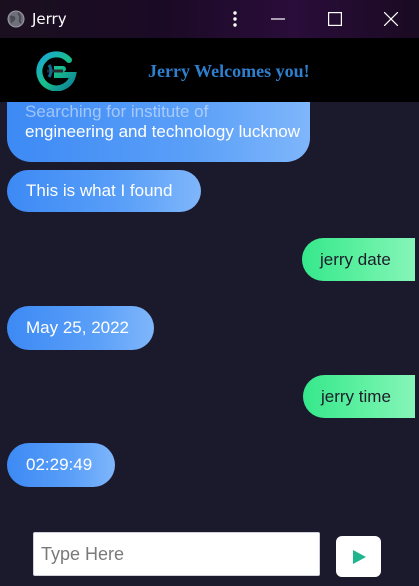 Image resolution: width=419 pixels, height=586 pixels. I want to click on user-message: jerry date, so click(358, 259).